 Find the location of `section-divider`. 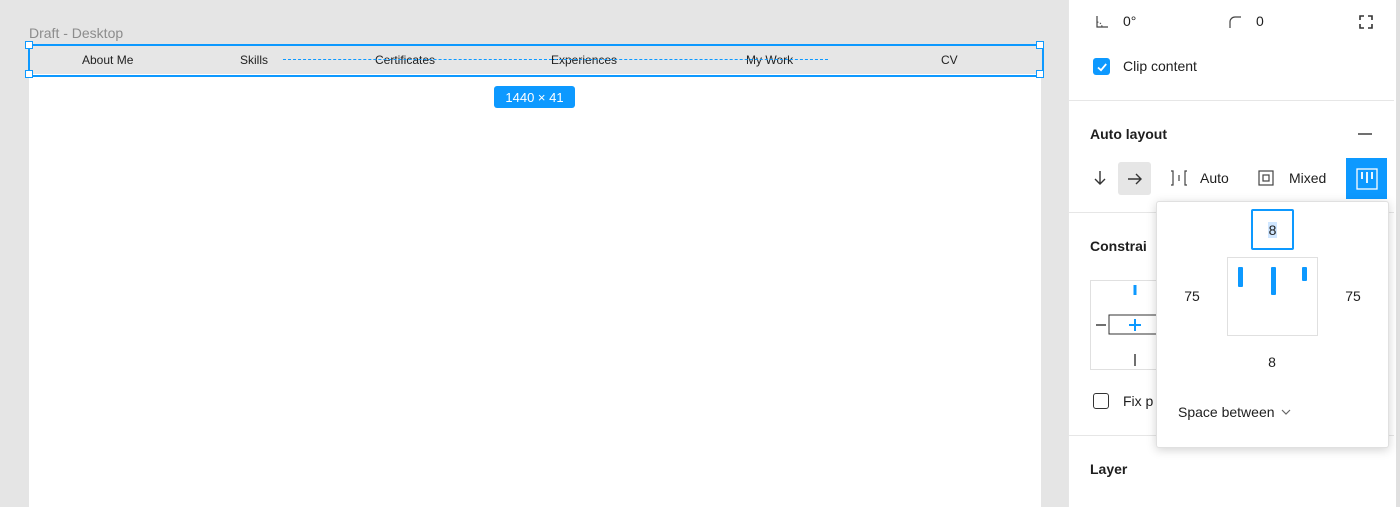

section-divider is located at coordinates (1231, 100).